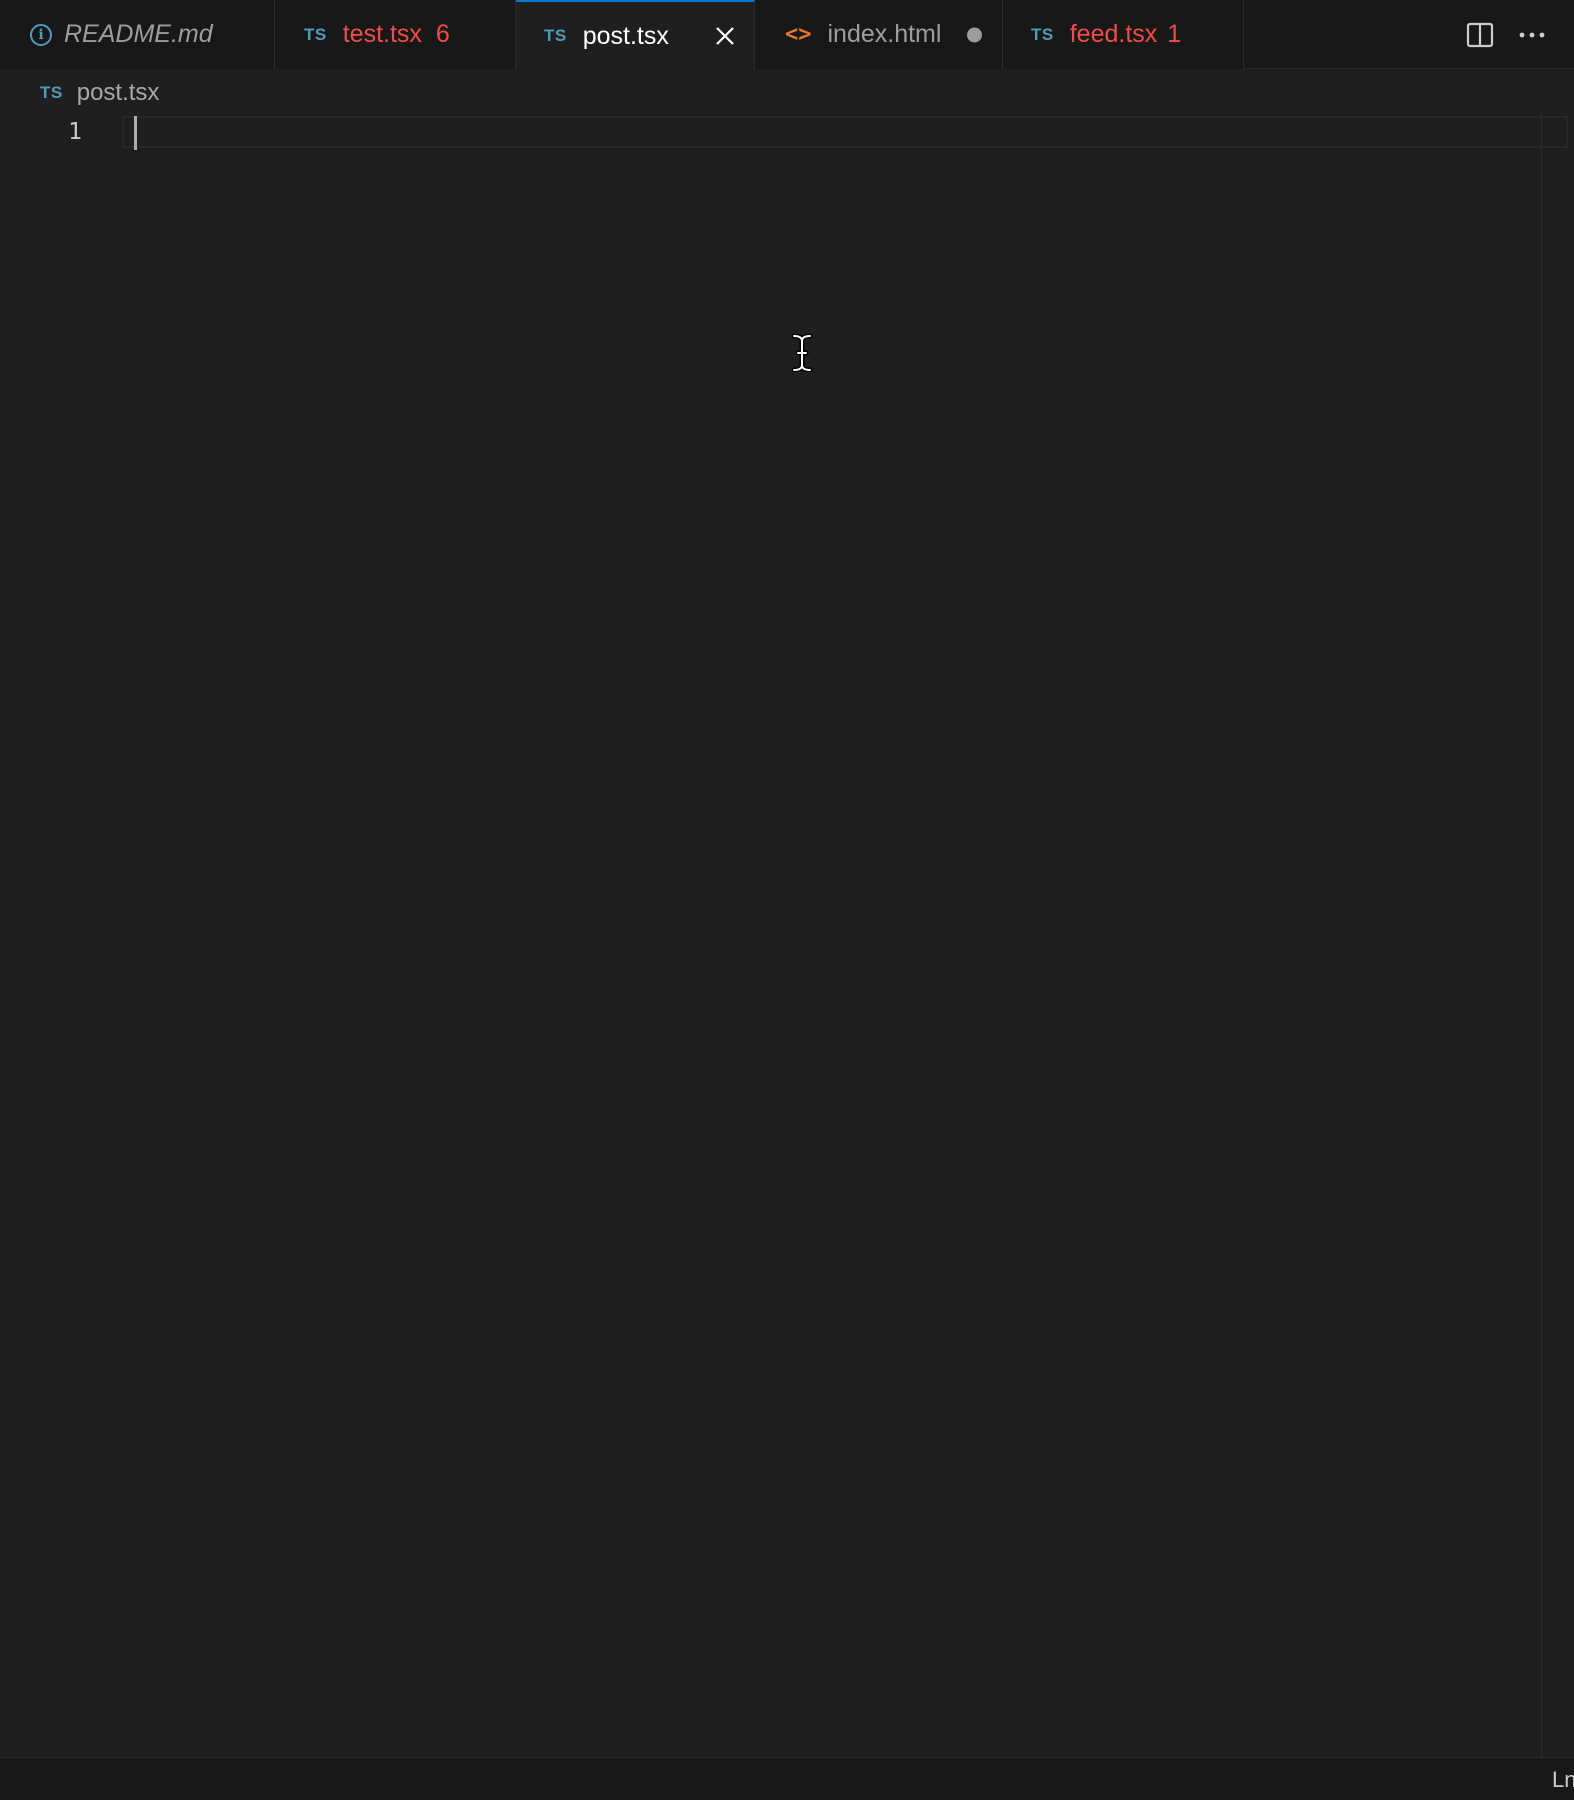 The width and height of the screenshot is (1574, 1800). I want to click on tab-label: post.tsx, so click(625, 35).